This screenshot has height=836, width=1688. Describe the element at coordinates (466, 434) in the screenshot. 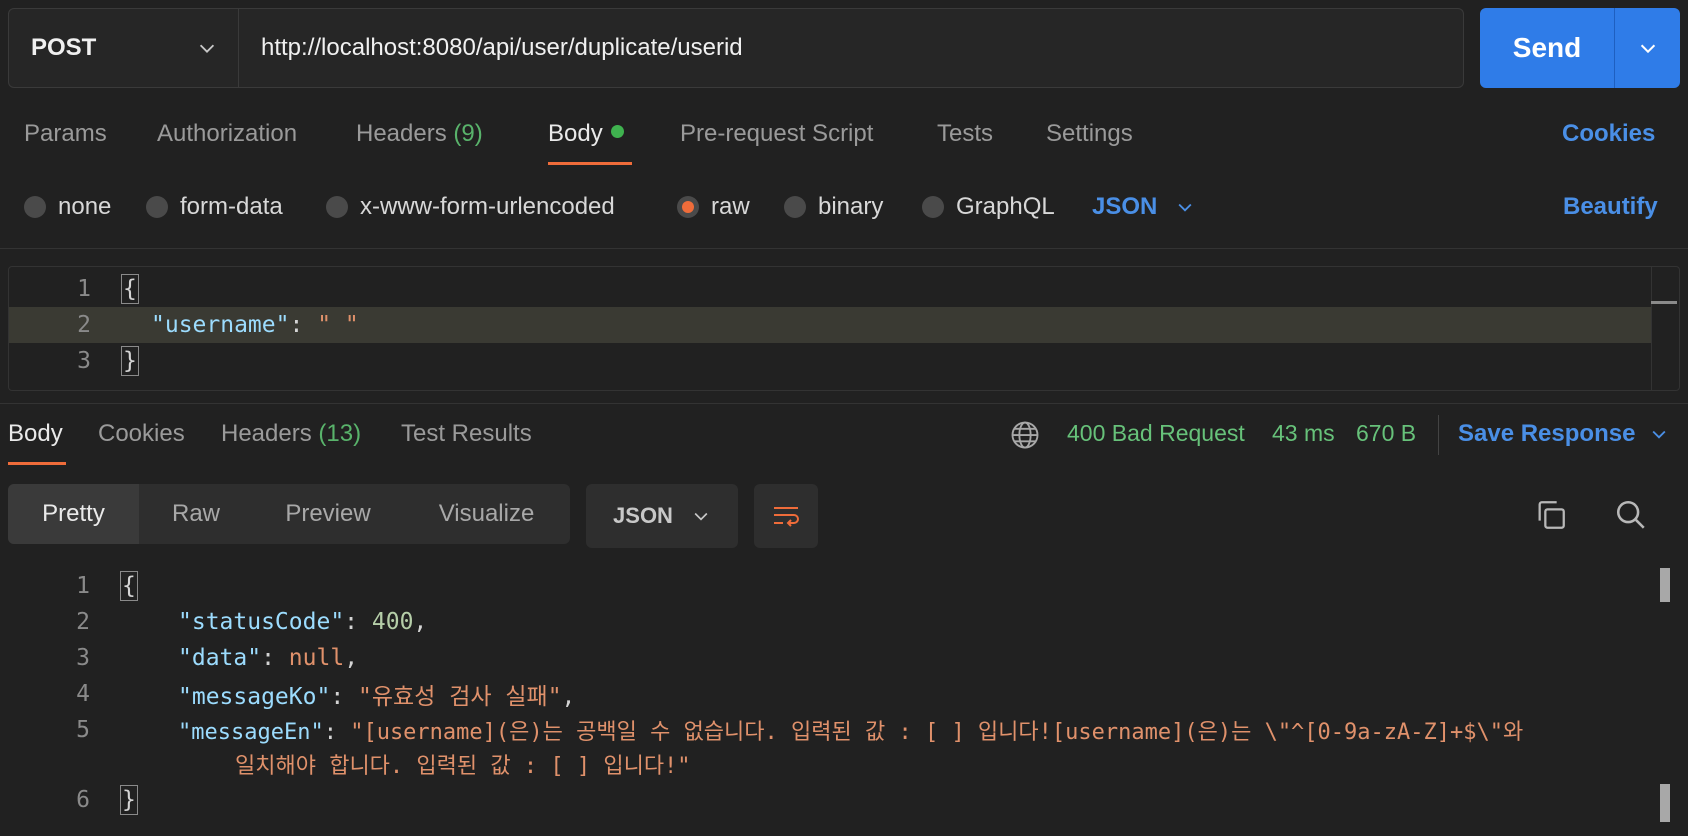

I see `resp-tab-test-results: Test Results` at that location.